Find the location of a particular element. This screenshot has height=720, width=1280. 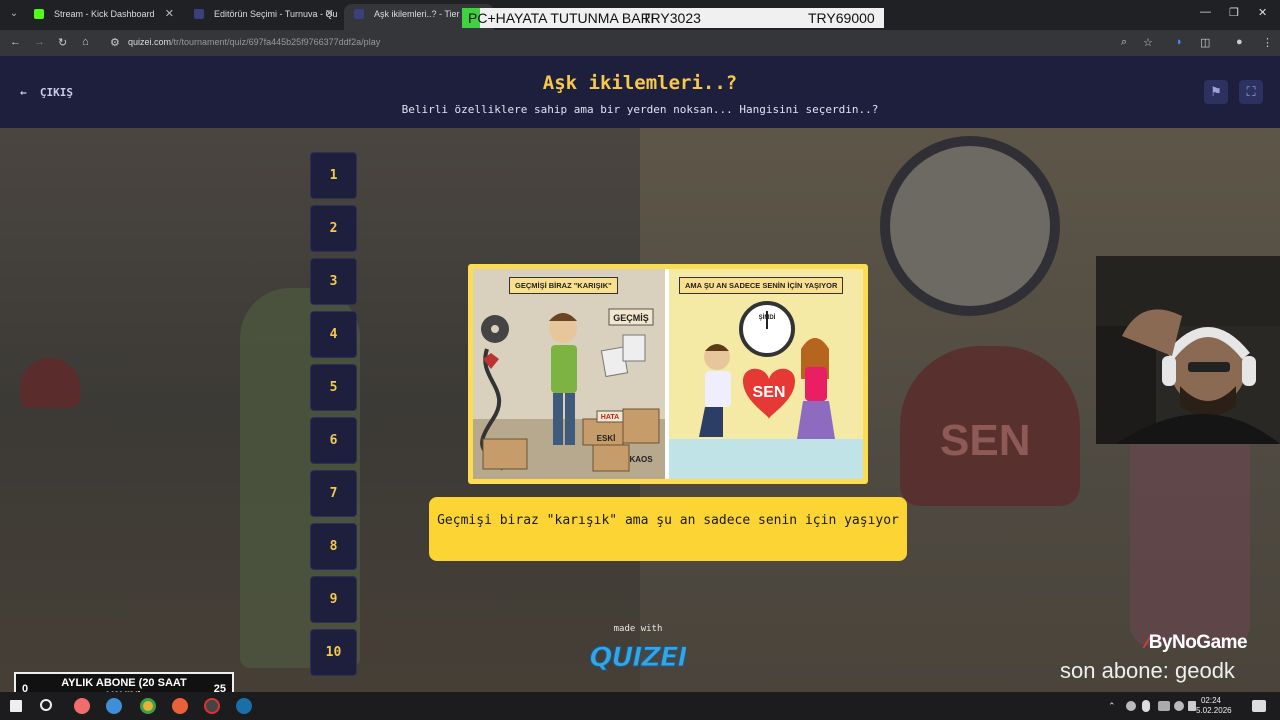

broken-heart-decoration is located at coordinates (50, 383).